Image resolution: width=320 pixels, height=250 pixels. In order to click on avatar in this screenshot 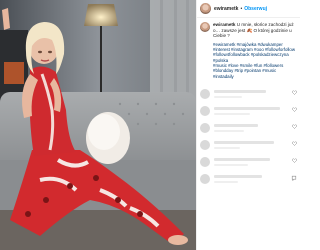, I will do `click(205, 8)`.